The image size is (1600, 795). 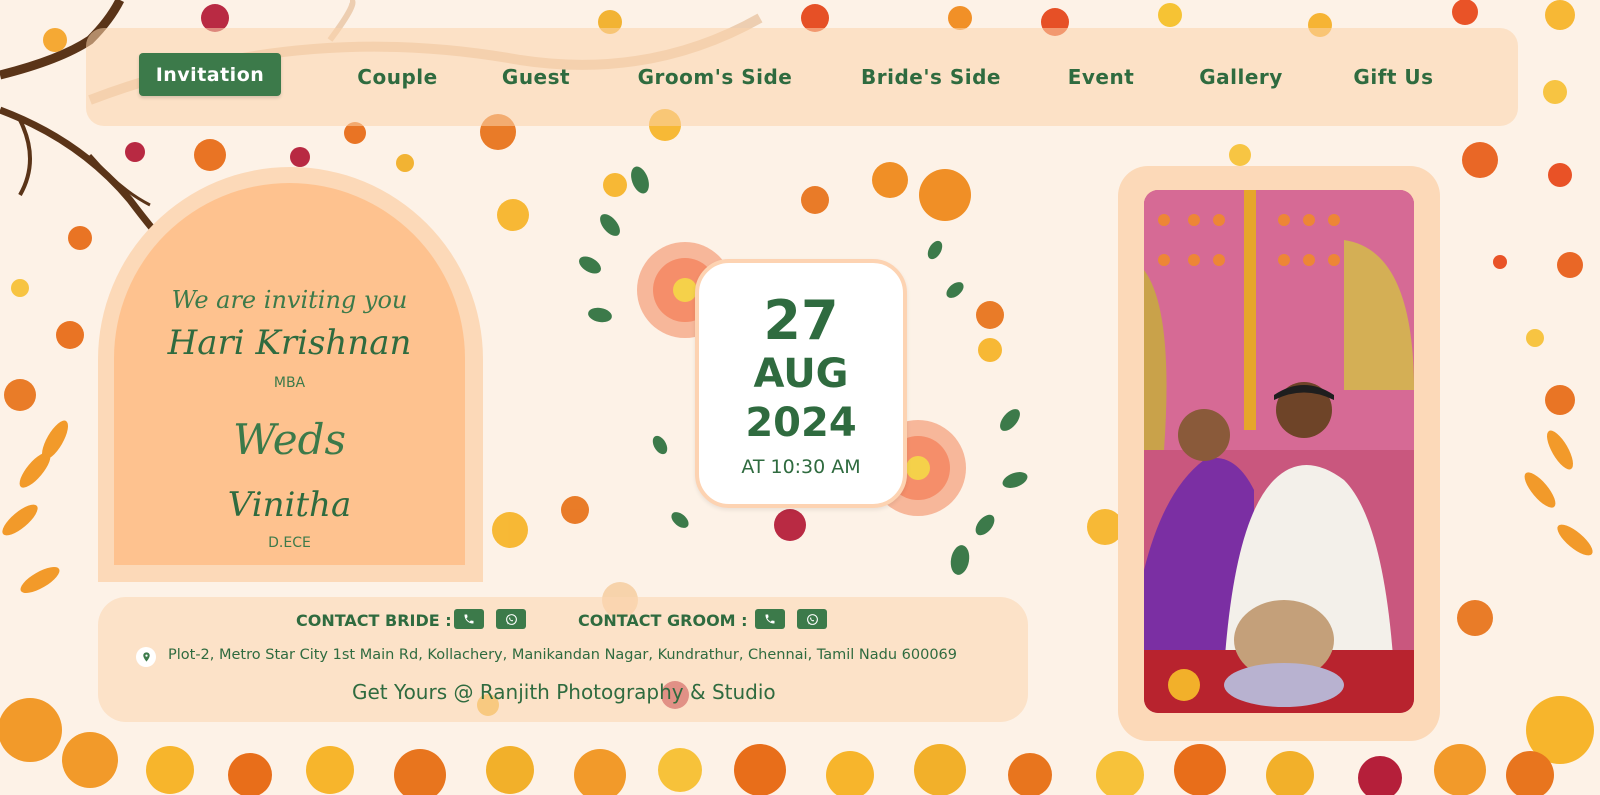 I want to click on wedding-date-card: 27 AUG 2024 AT 10:30 AM, so click(x=801, y=383).